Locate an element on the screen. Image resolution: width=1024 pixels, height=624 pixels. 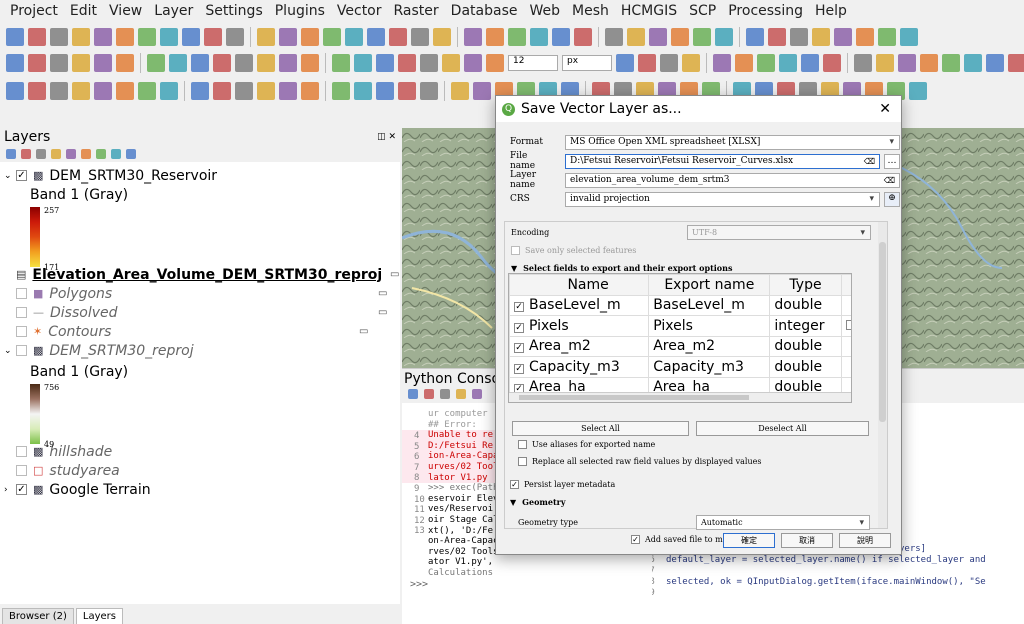
help-button: 說明 is located at coordinates (865, 540).